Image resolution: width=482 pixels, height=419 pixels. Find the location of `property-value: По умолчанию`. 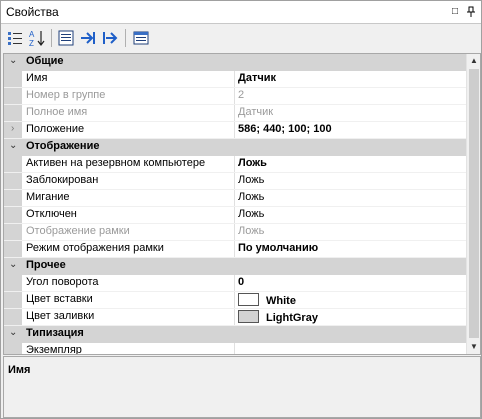

property-value: По умолчанию is located at coordinates (351, 248).